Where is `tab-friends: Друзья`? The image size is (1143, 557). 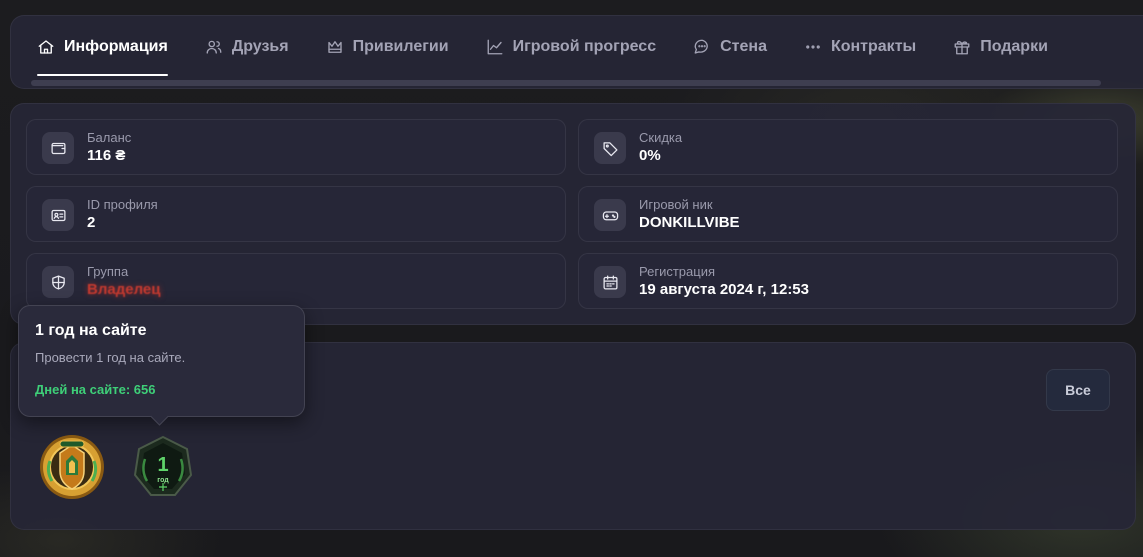
tab-friends: Друзья is located at coordinates (247, 47).